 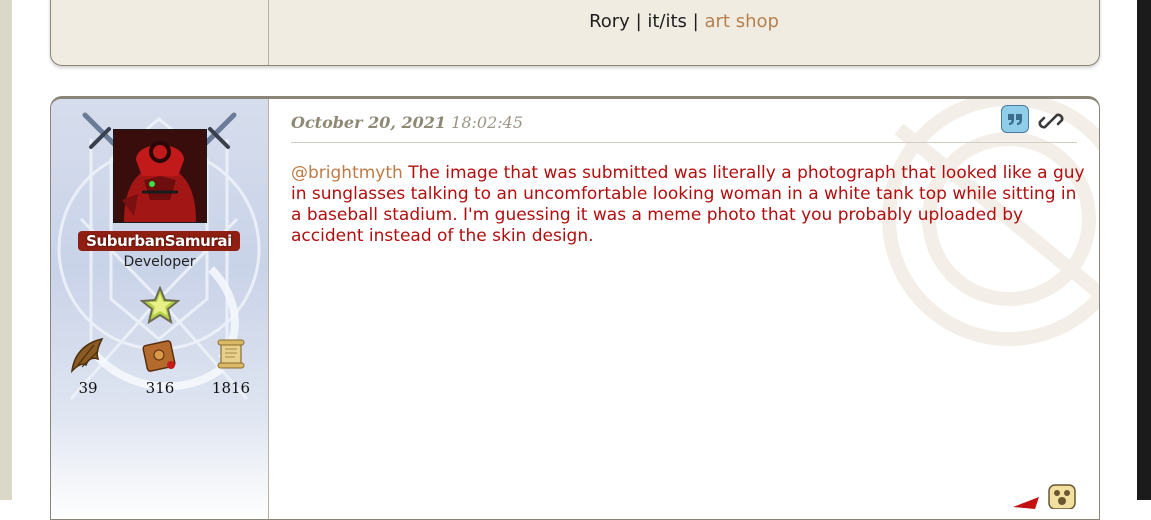 What do you see at coordinates (231, 354) in the screenshot?
I see `scroll-icon` at bounding box center [231, 354].